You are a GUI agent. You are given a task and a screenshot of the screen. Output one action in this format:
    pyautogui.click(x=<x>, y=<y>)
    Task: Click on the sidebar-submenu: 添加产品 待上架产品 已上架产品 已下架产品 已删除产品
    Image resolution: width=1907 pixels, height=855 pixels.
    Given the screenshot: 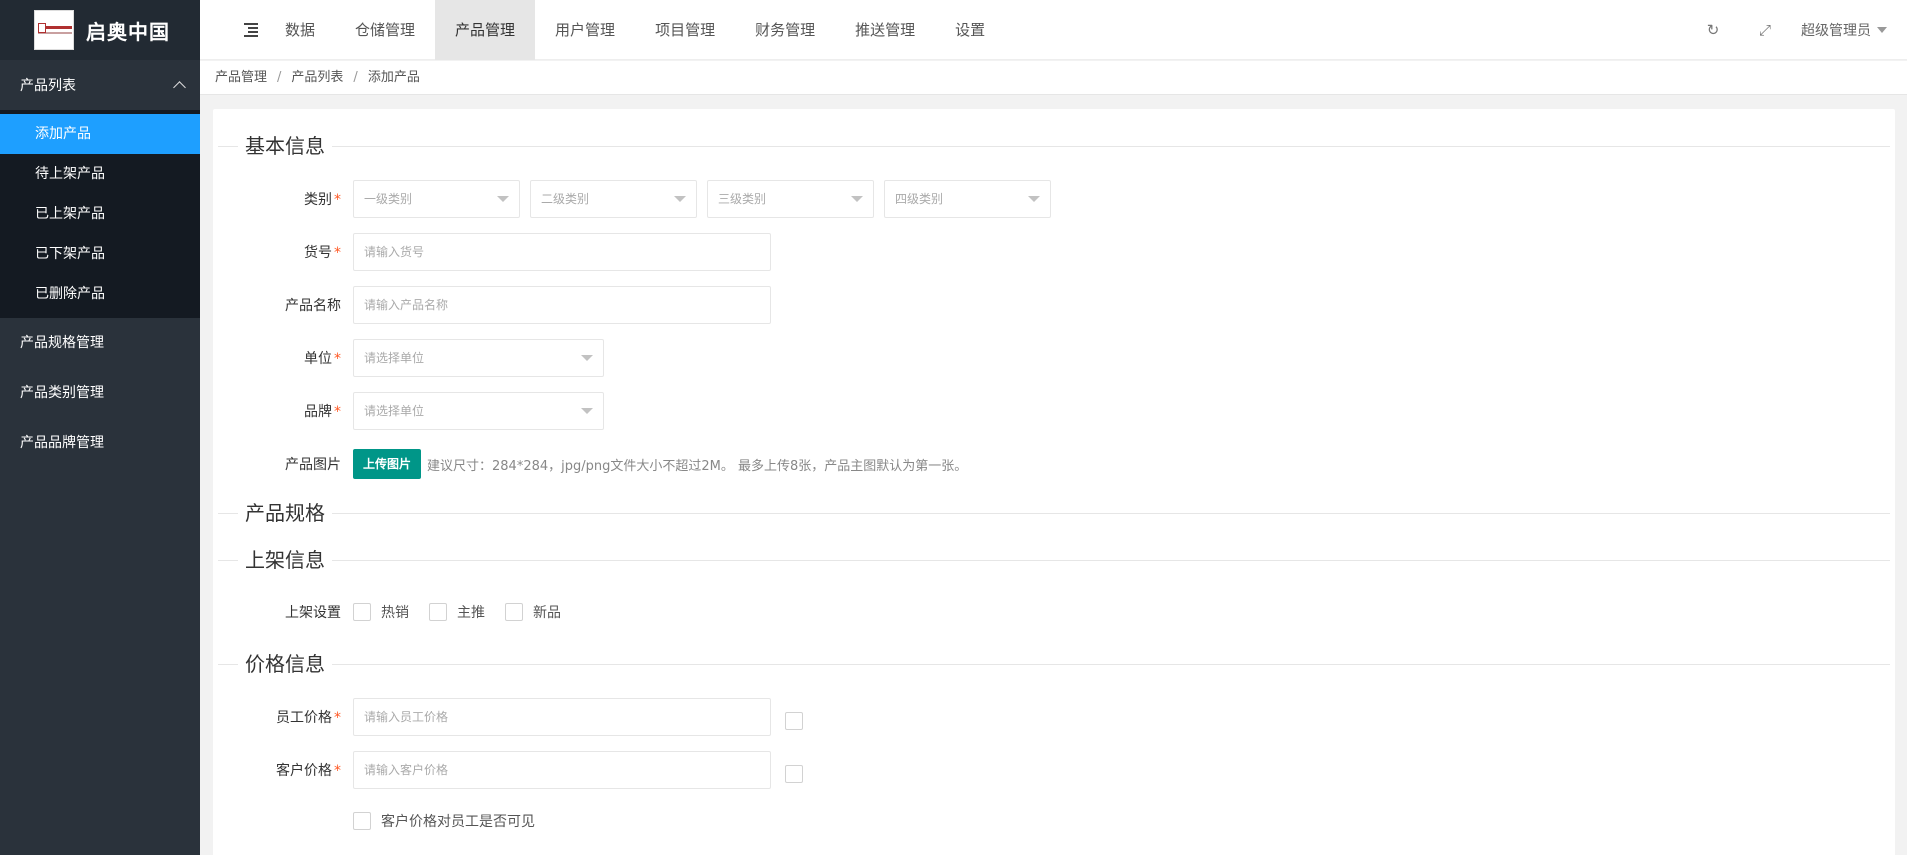 What is the action you would take?
    pyautogui.click(x=100, y=214)
    